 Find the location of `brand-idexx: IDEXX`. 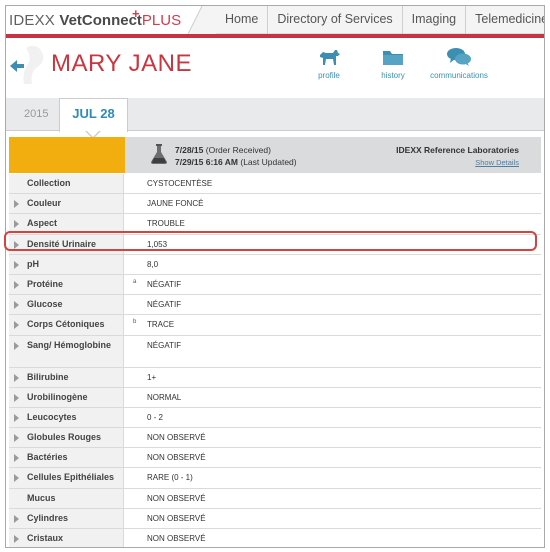

brand-idexx: IDEXX is located at coordinates (34, 20).